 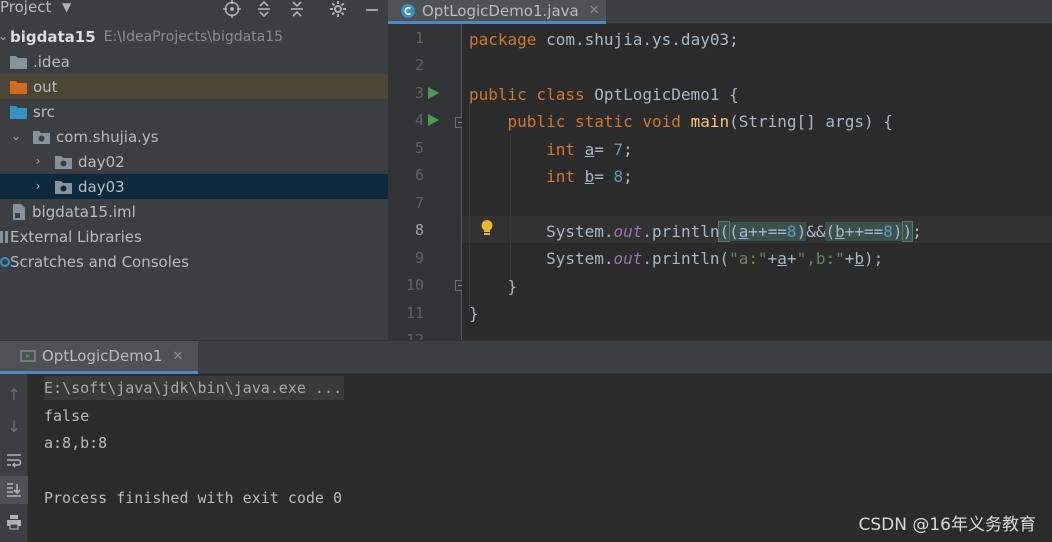 What do you see at coordinates (193, 498) in the screenshot?
I see `console-line: Process finished with exit code 0` at bounding box center [193, 498].